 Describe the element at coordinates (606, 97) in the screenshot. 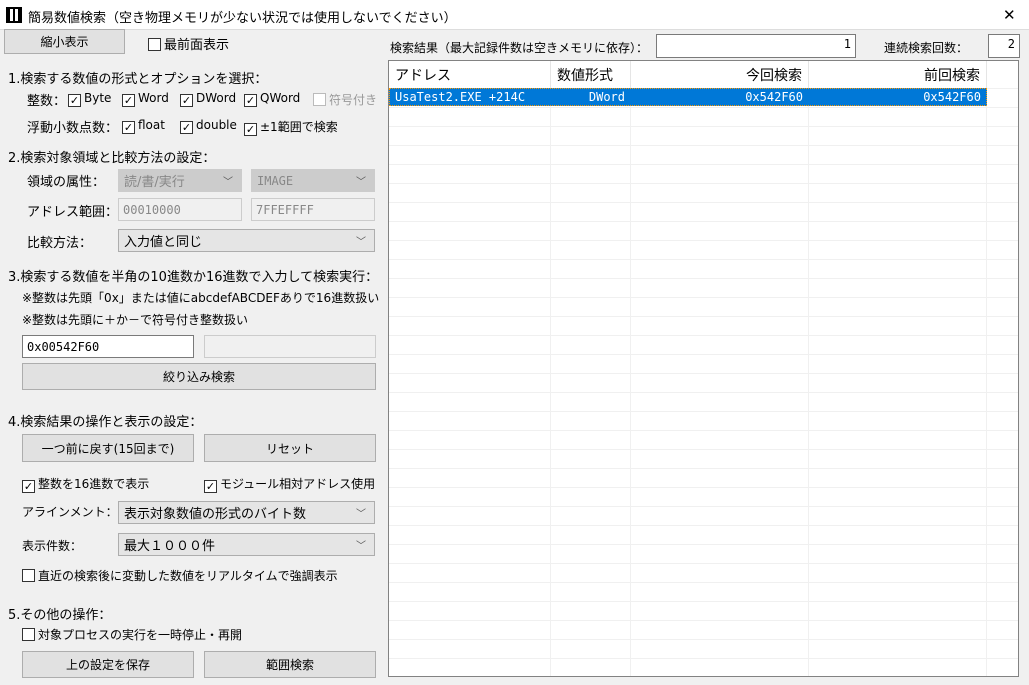

I see `row-type: DWord` at that location.